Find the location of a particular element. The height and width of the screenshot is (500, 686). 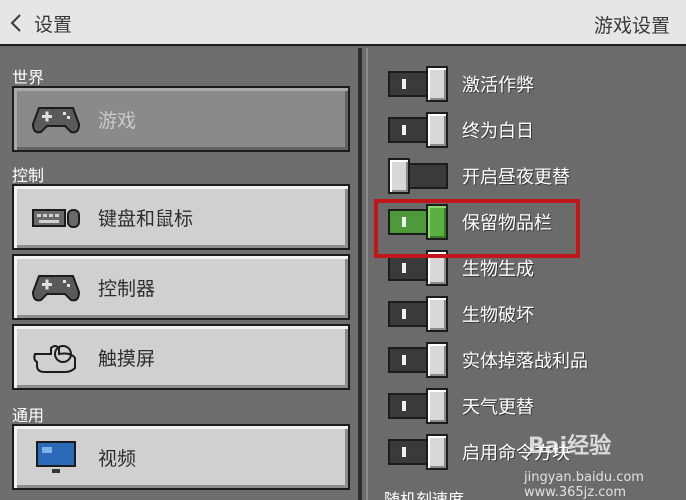

setting-row-mob-spawning: 生物生成 is located at coordinates (533, 268).